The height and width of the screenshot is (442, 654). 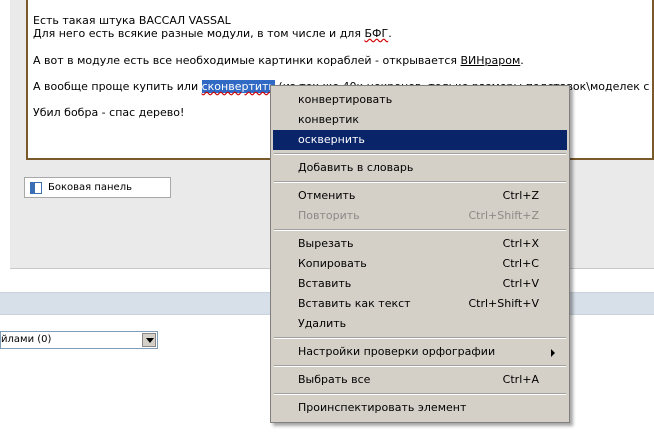 What do you see at coordinates (553, 353) in the screenshot?
I see `submenu-arrow-icon` at bounding box center [553, 353].